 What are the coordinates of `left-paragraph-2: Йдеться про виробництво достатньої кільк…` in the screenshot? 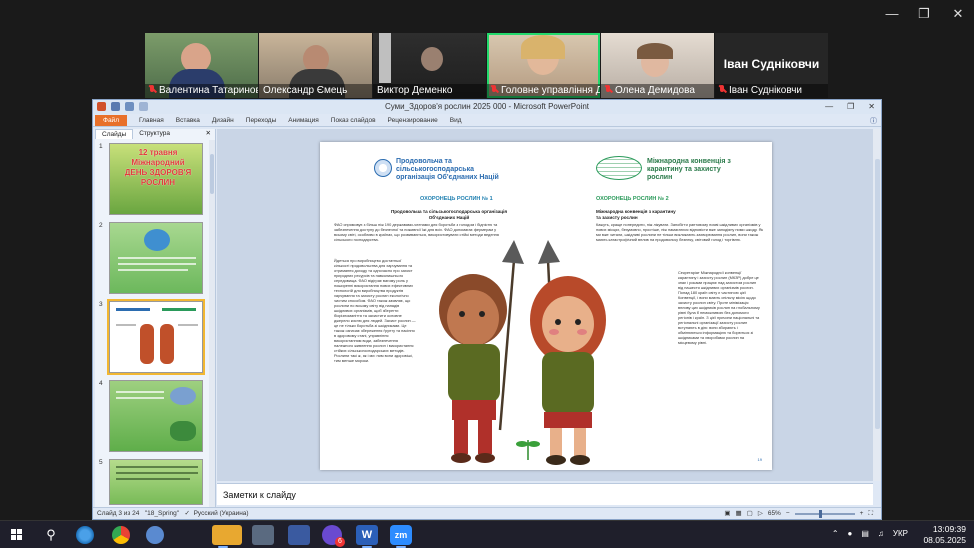 It's located at (375, 310).